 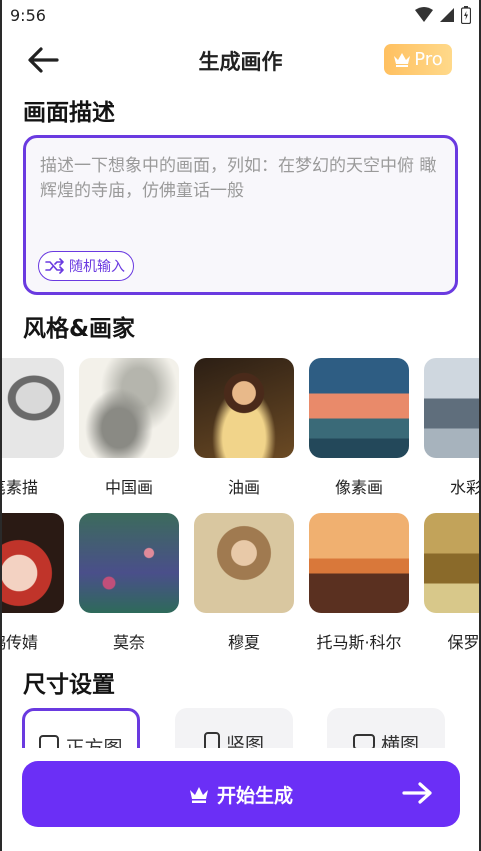 I want to click on wifi-icon, so click(x=424, y=14).